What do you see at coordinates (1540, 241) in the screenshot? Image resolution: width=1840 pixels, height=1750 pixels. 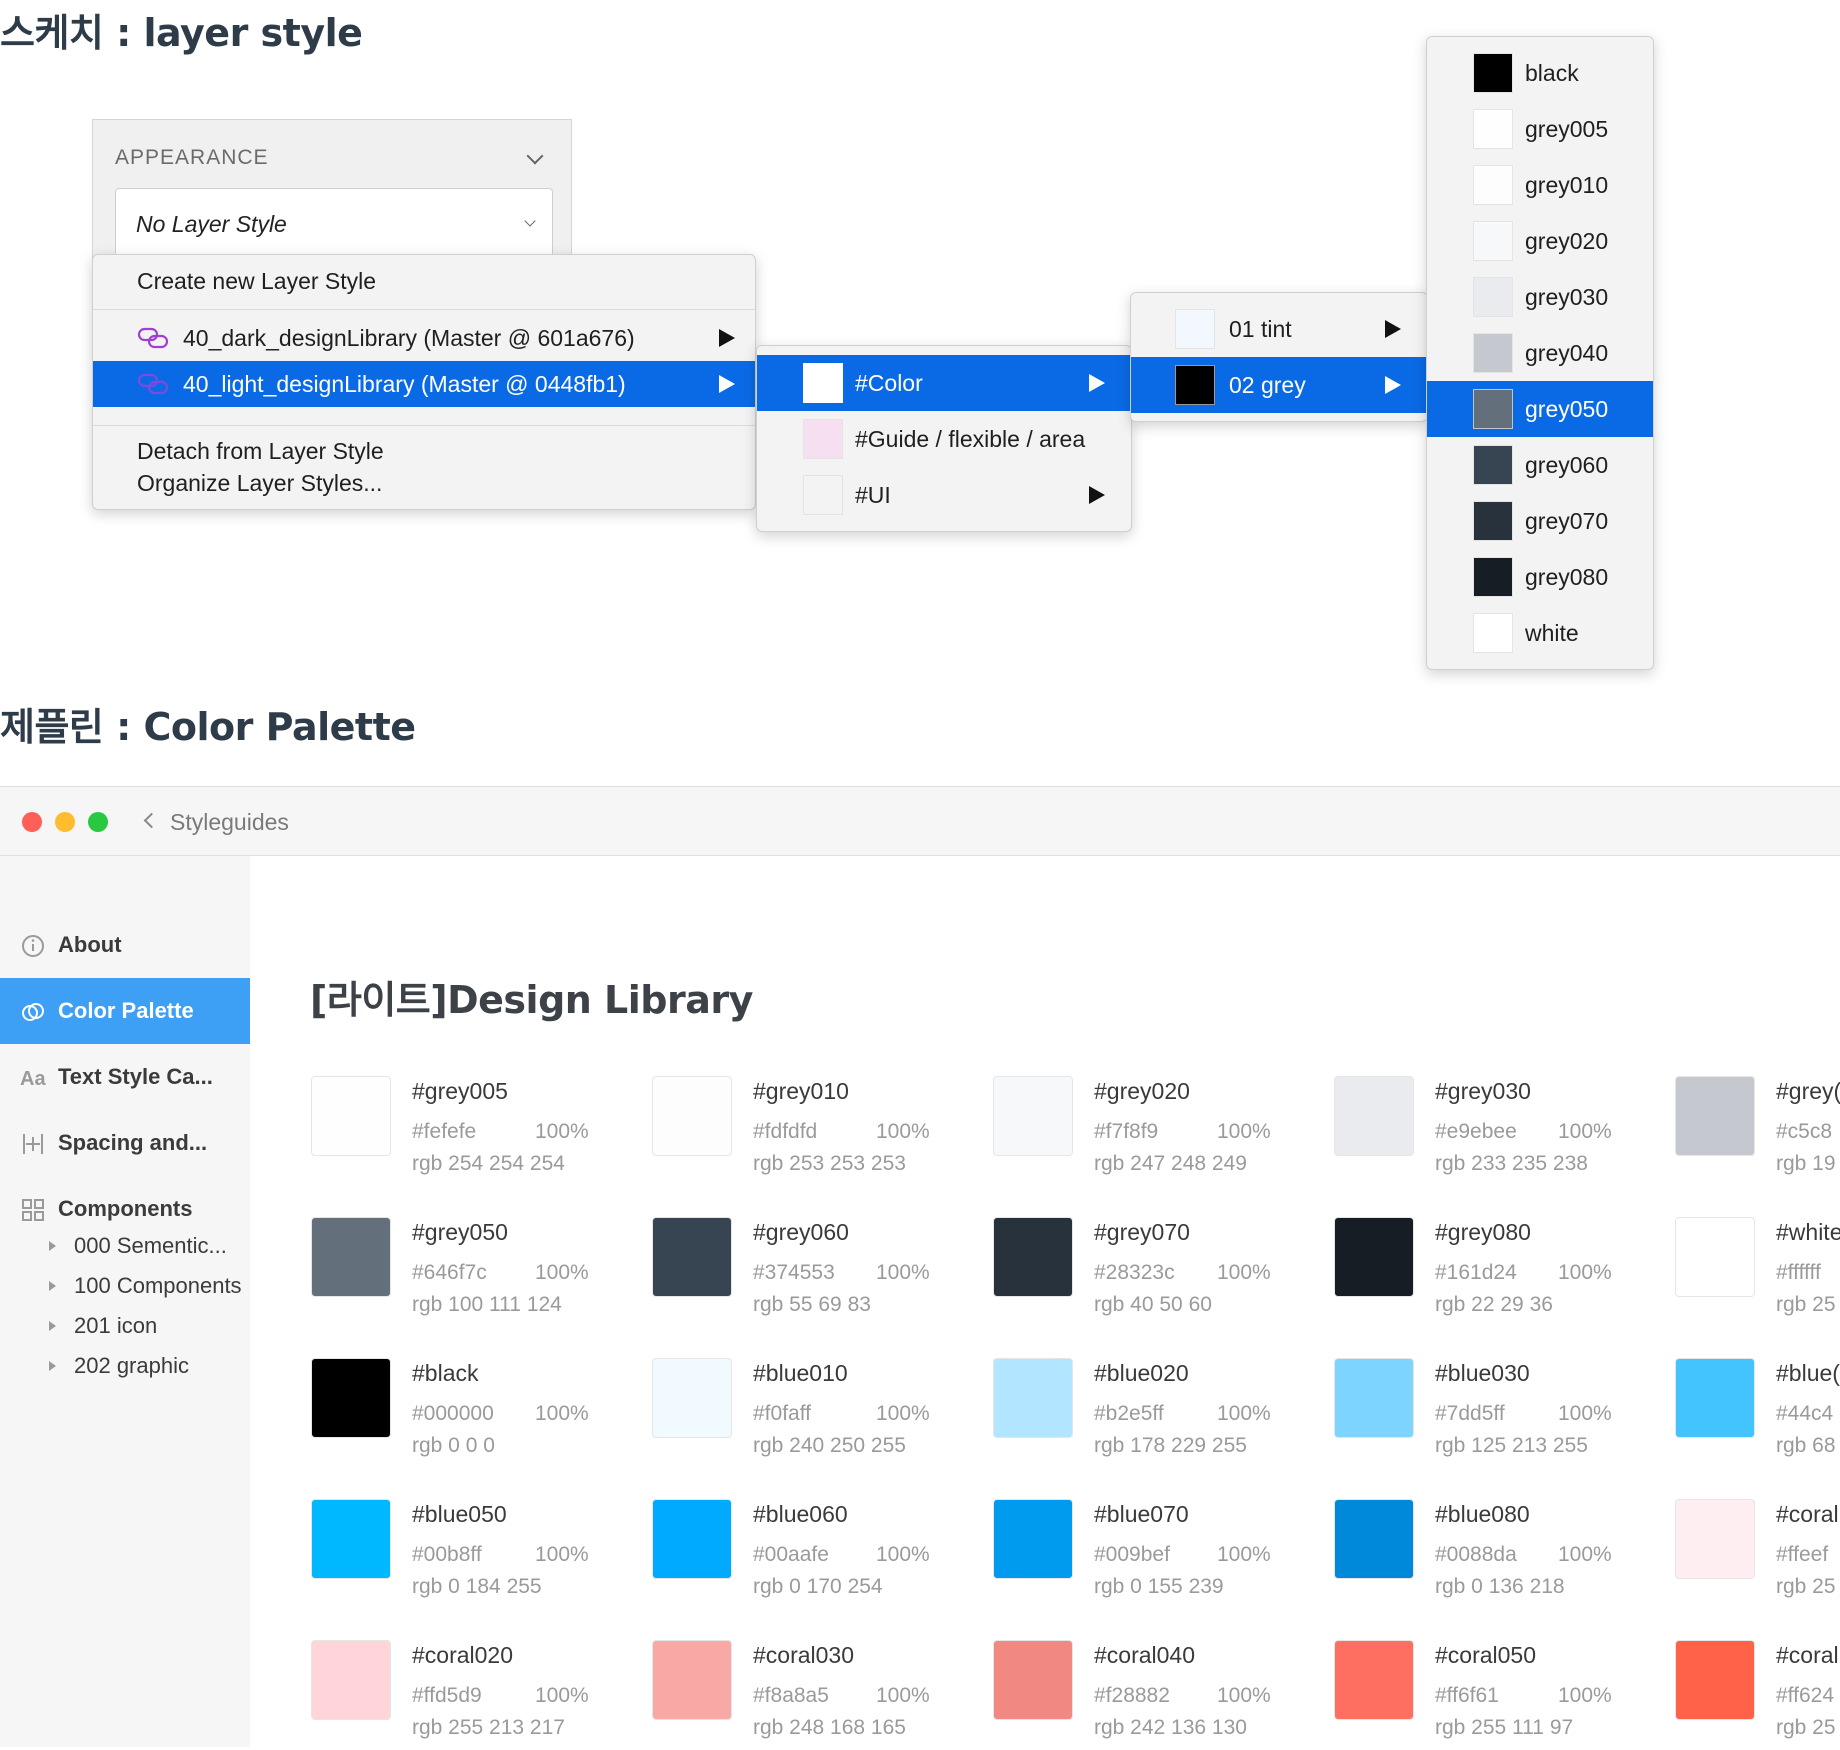 I see `menu-item: grey020` at bounding box center [1540, 241].